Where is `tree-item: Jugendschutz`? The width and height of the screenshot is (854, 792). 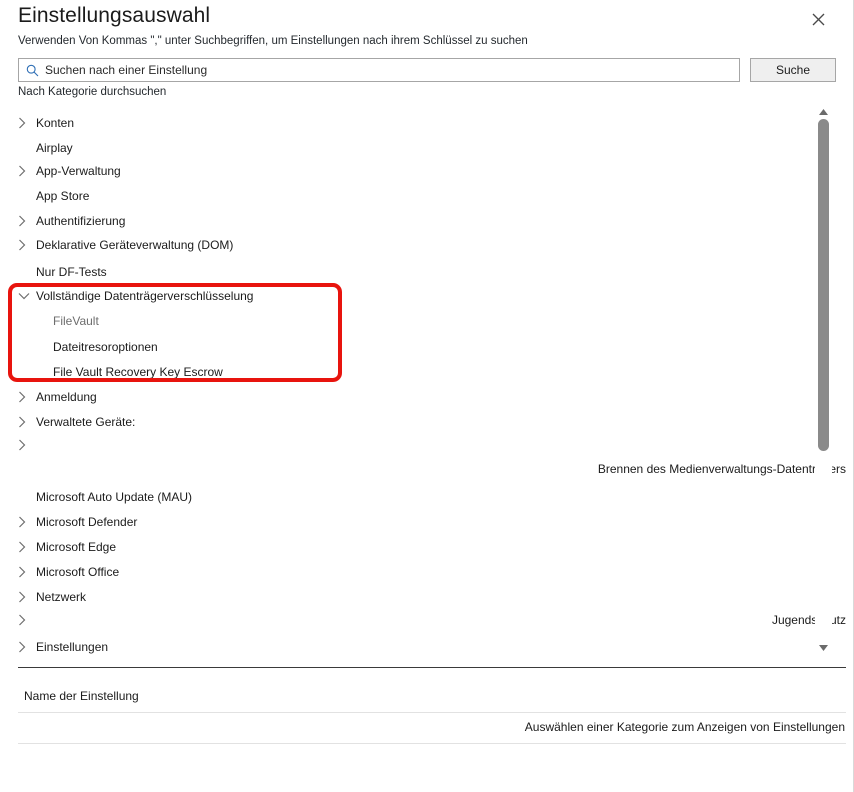 tree-item: Jugendschutz is located at coordinates (809, 620).